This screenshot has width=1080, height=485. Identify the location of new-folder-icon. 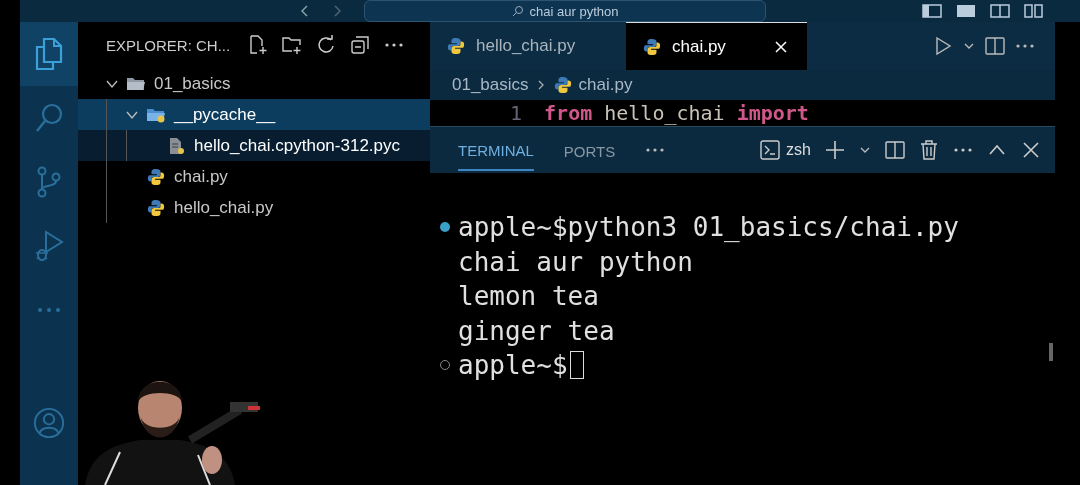
(292, 45).